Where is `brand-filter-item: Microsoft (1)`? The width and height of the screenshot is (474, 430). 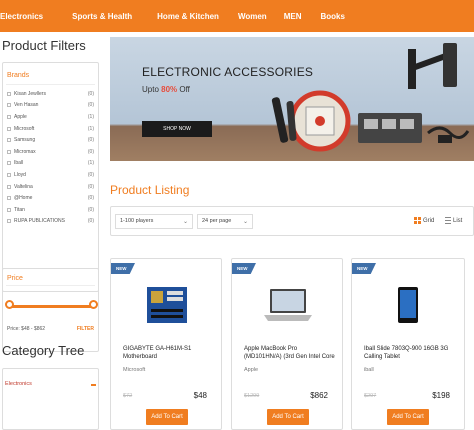 brand-filter-item: Microsoft (1) is located at coordinates (50, 129).